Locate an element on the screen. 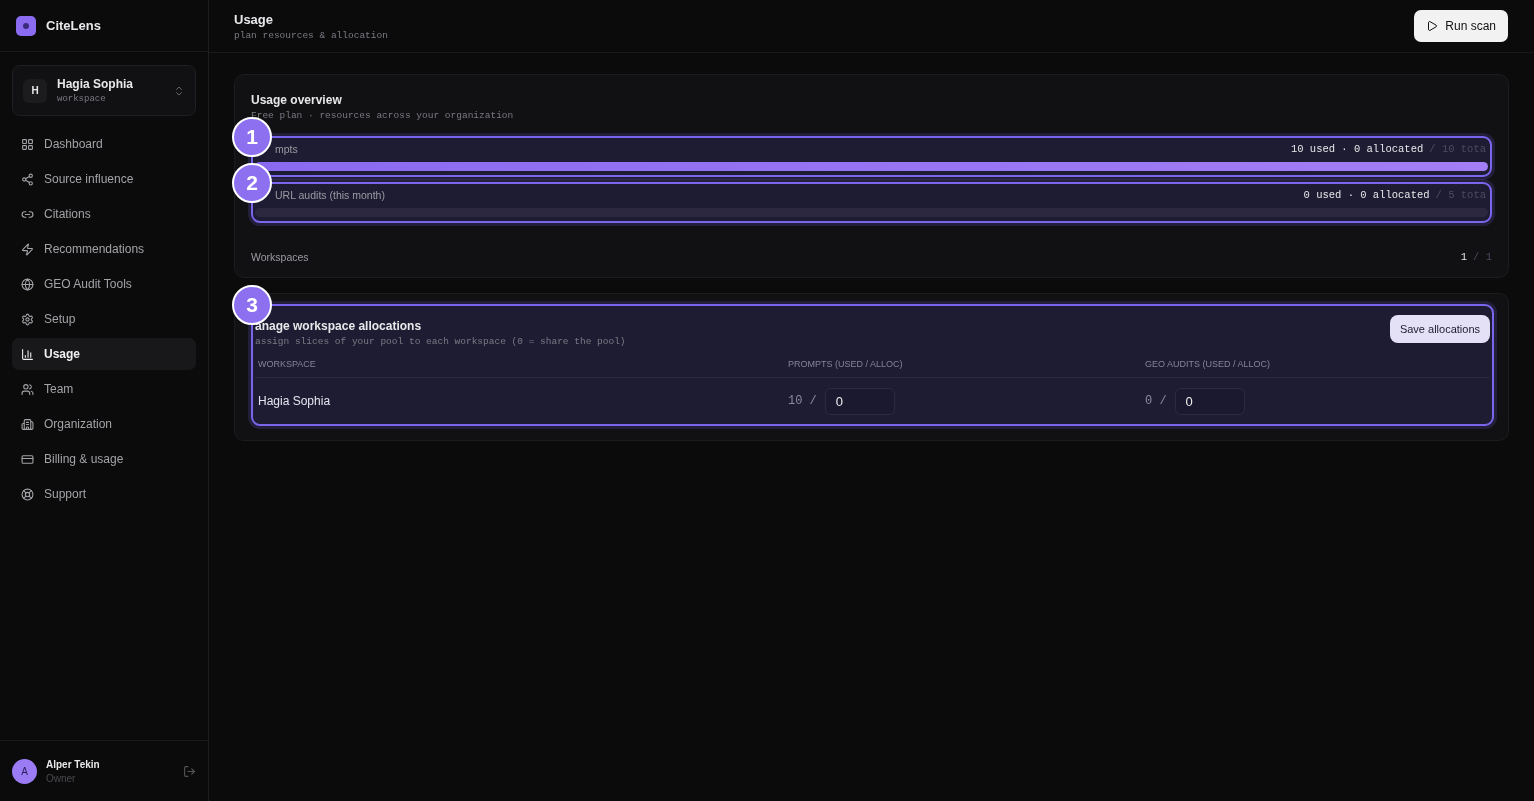 This screenshot has height=801, width=1534. workspace-subtitle: workspace is located at coordinates (82, 99).